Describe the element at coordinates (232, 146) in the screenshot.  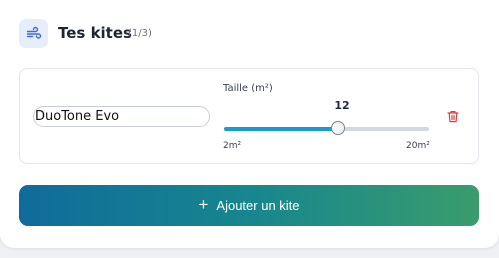
I see `size-min-label: 2m²` at that location.